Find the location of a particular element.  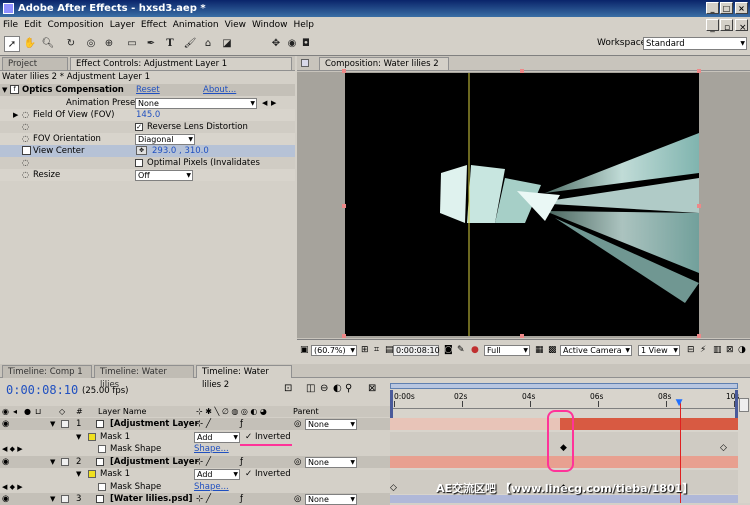

graph-editor-icon: ⊠ is located at coordinates (372, 388).